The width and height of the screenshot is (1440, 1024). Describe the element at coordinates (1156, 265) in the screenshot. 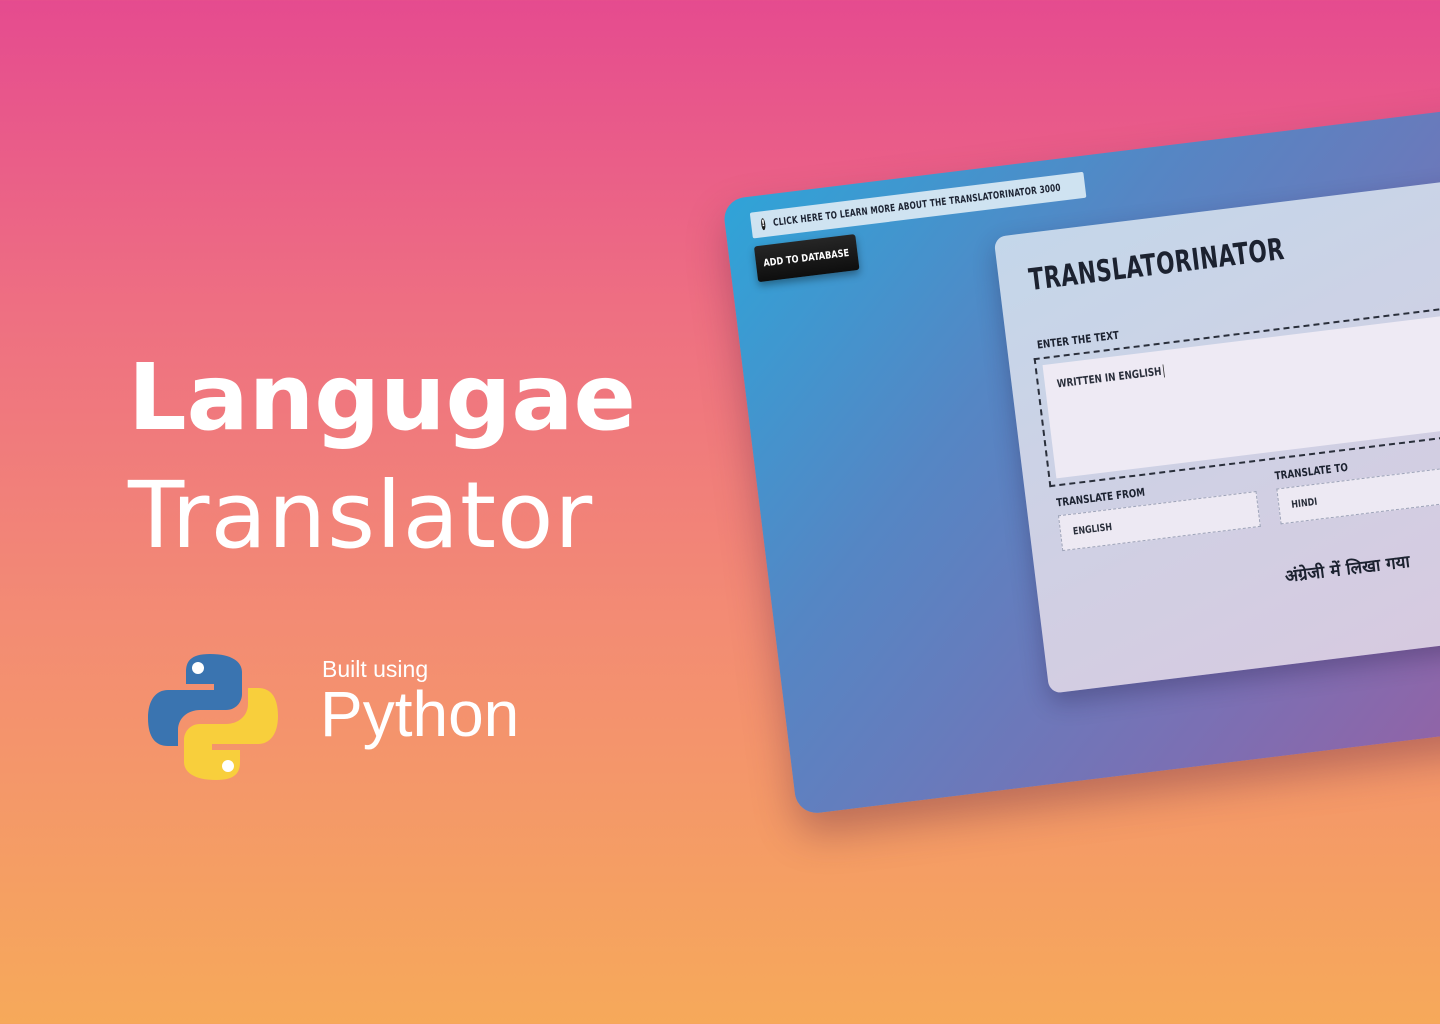

I see `app-title: TRANSLATORINATOR` at that location.